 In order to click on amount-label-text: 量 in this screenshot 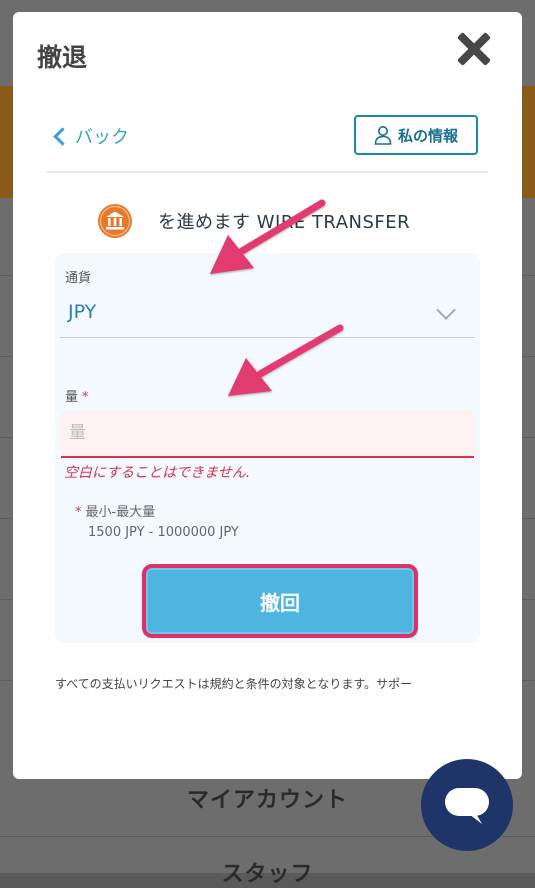, I will do `click(72, 397)`.